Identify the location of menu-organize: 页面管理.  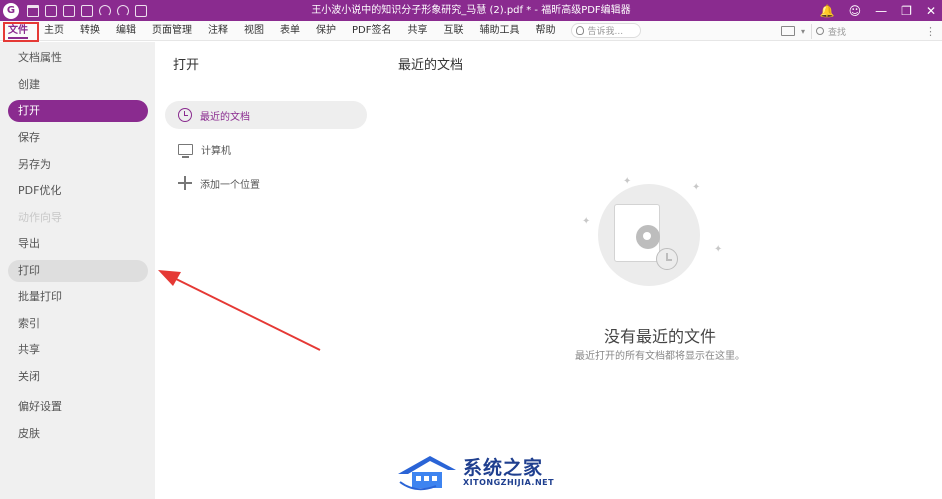
(172, 31).